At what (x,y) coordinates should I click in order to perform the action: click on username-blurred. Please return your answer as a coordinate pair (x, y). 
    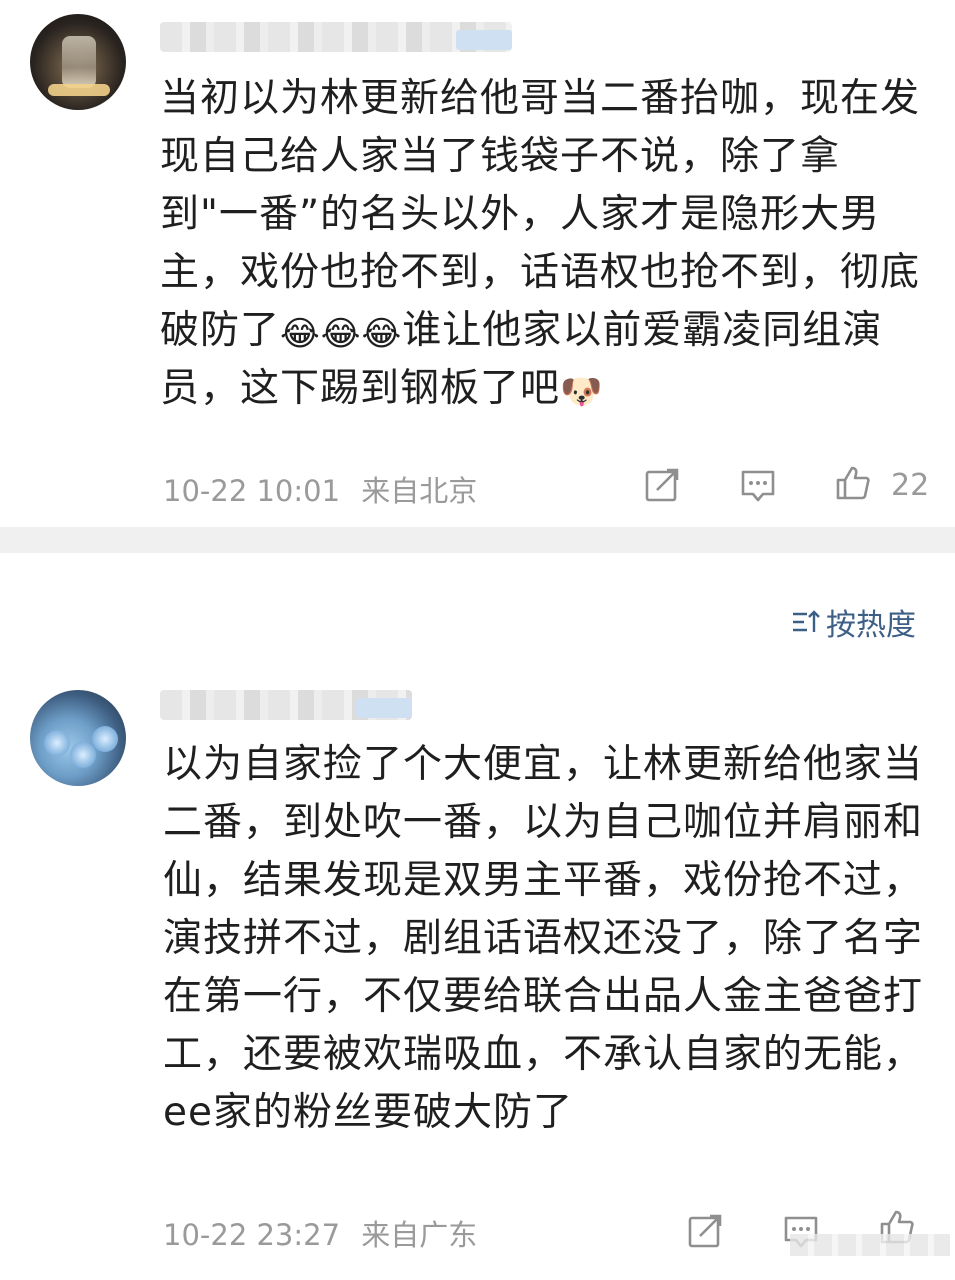
    Looking at the image, I should click on (286, 705).